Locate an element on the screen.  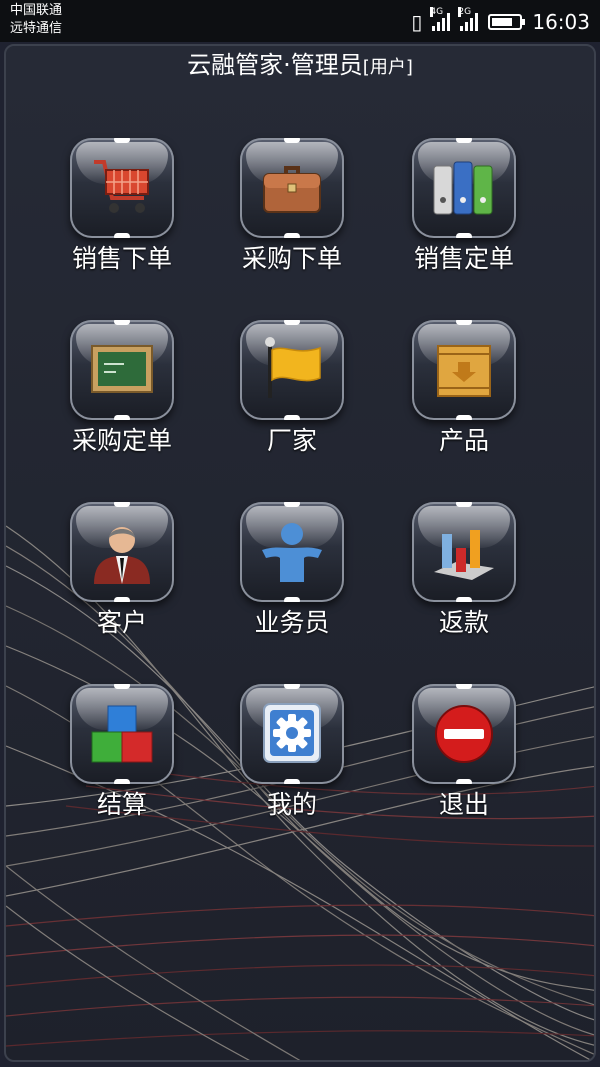
flag-icon is located at coordinates (293, 367).